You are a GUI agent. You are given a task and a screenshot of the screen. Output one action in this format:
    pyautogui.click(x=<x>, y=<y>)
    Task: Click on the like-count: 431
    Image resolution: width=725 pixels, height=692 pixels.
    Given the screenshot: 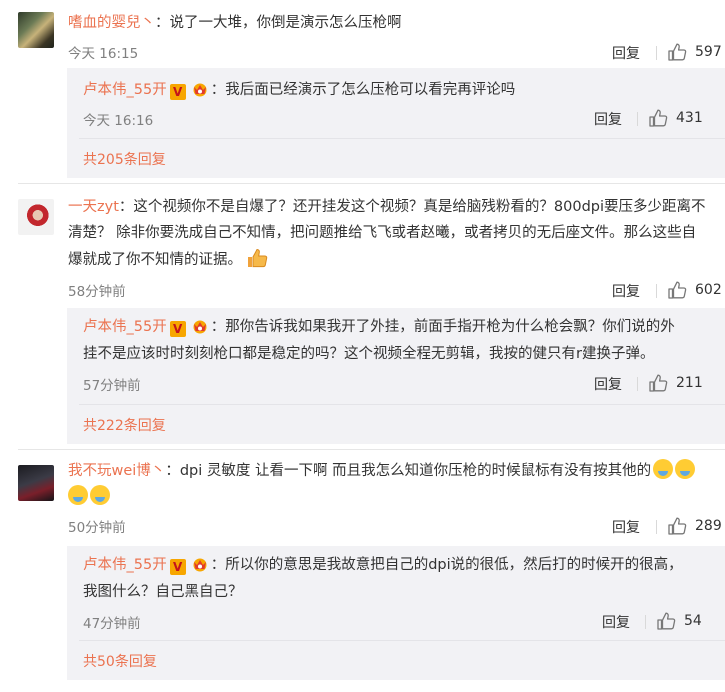 What is the action you would take?
    pyautogui.click(x=689, y=118)
    